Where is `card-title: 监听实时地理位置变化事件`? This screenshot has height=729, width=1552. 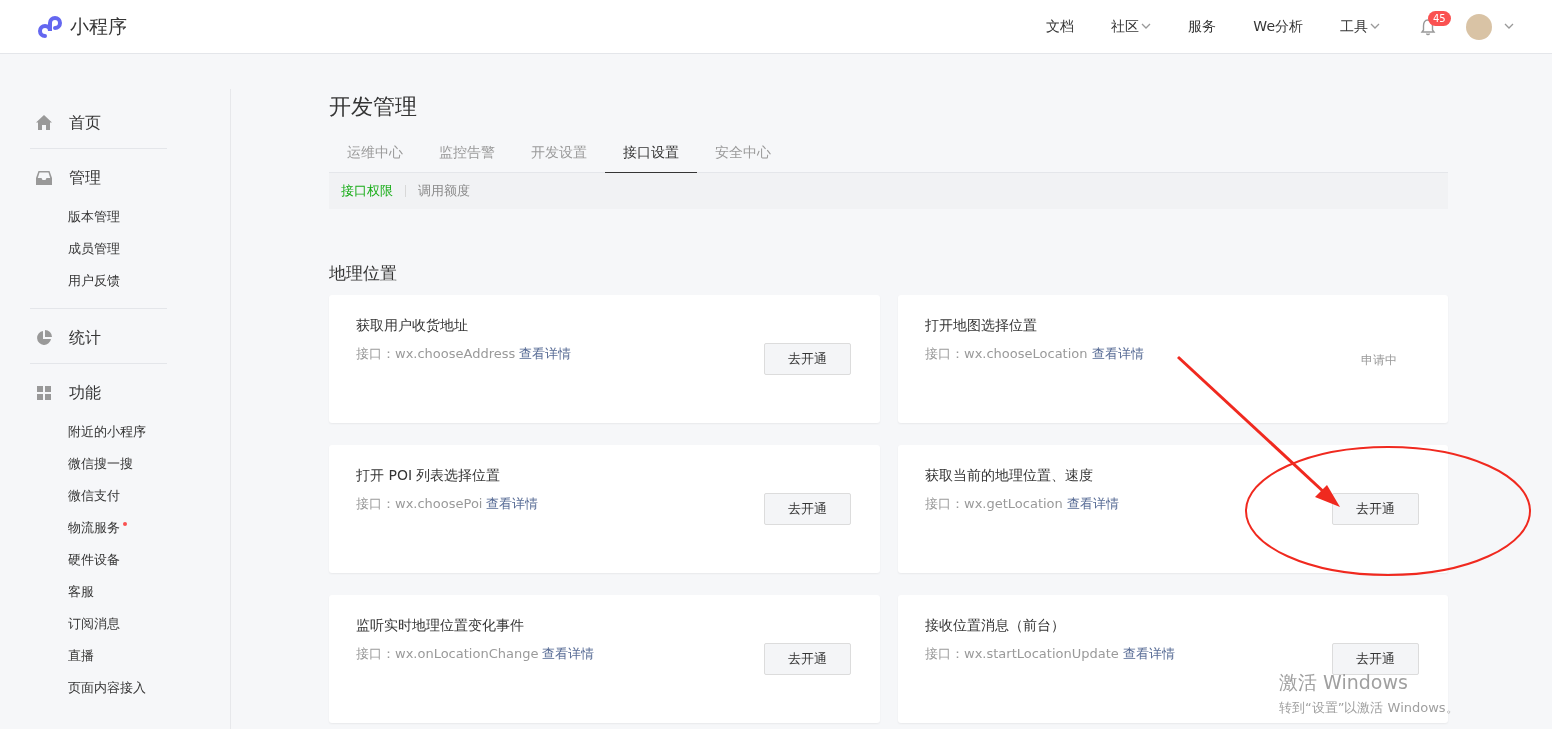 card-title: 监听实时地理位置变化事件 is located at coordinates (440, 626).